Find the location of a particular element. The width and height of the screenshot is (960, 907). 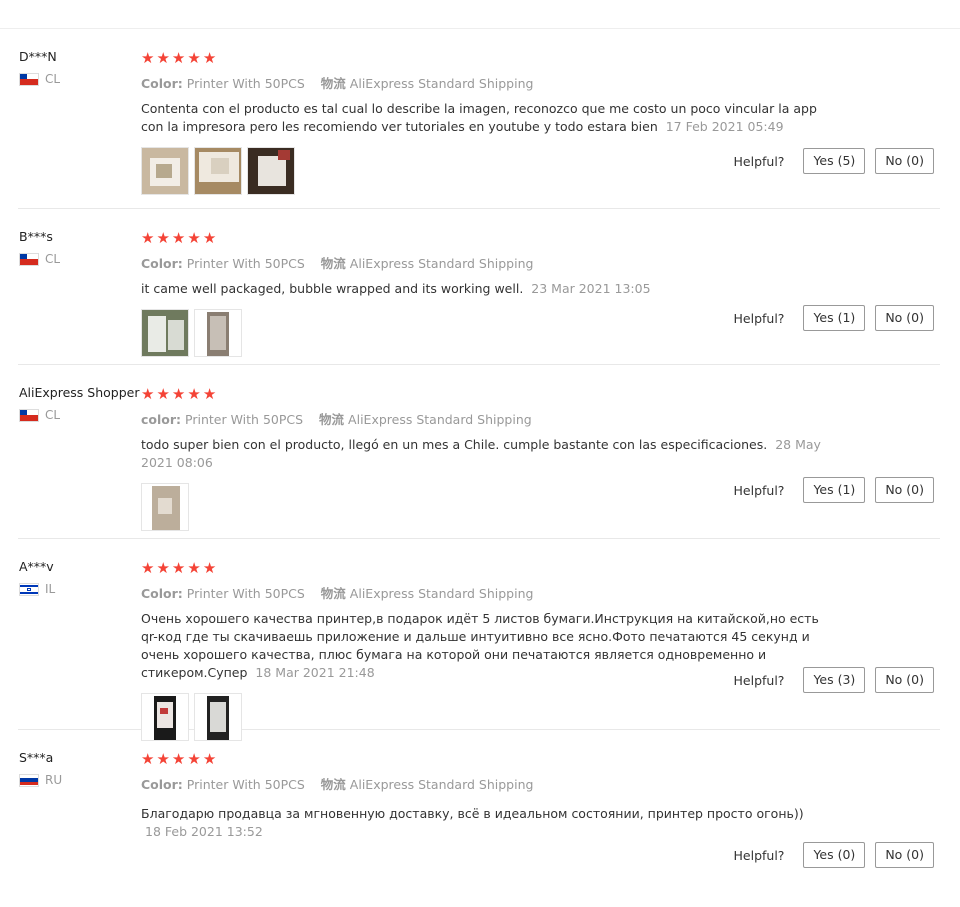

reviewer-name: D***N is located at coordinates (38, 56).